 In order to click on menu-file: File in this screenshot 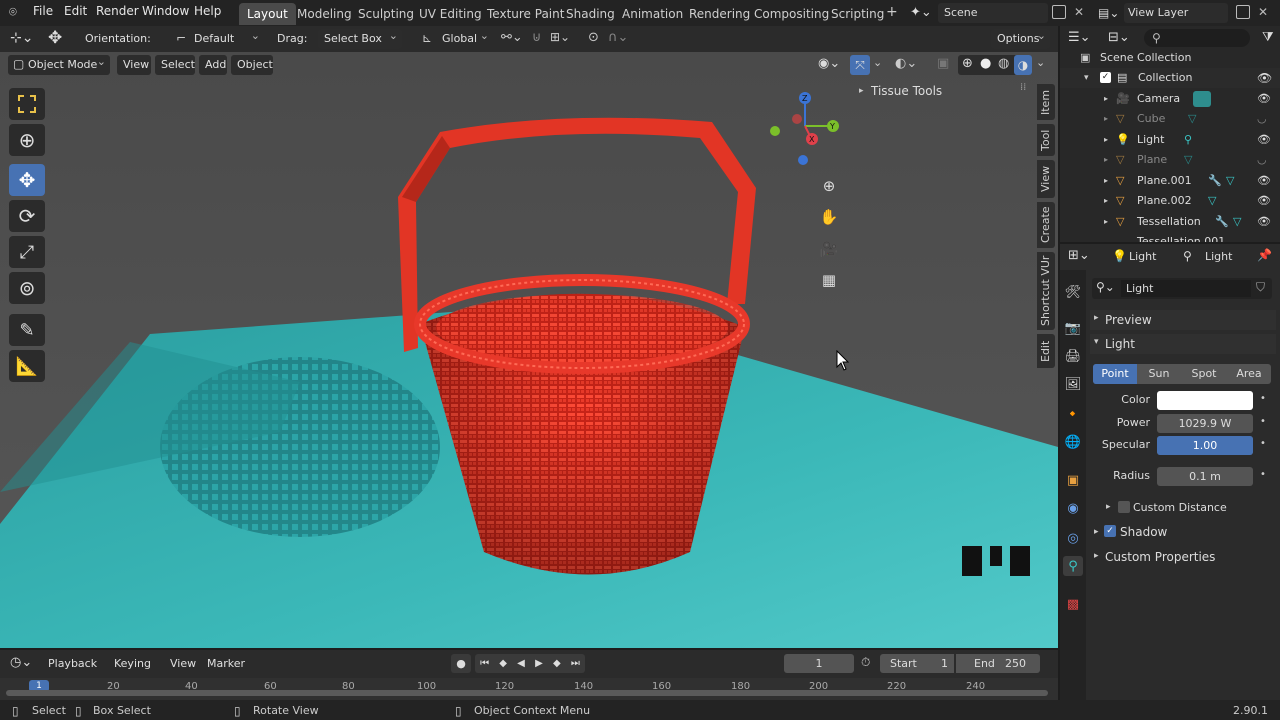, I will do `click(43, 11)`.